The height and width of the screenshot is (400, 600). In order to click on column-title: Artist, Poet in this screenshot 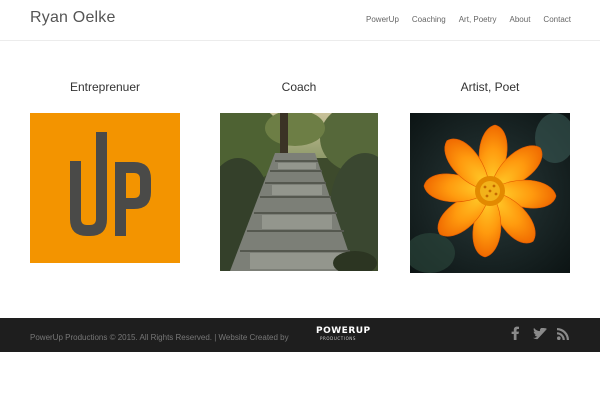, I will do `click(490, 87)`.